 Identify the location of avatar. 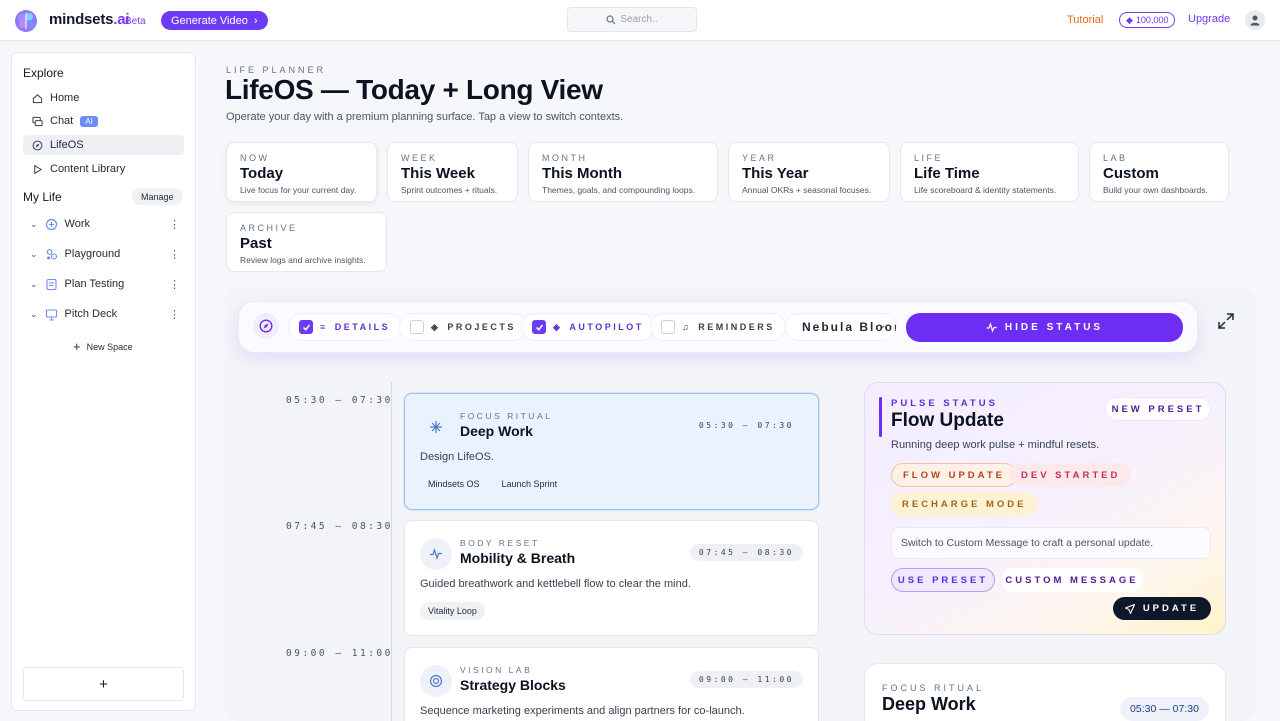
(1255, 20).